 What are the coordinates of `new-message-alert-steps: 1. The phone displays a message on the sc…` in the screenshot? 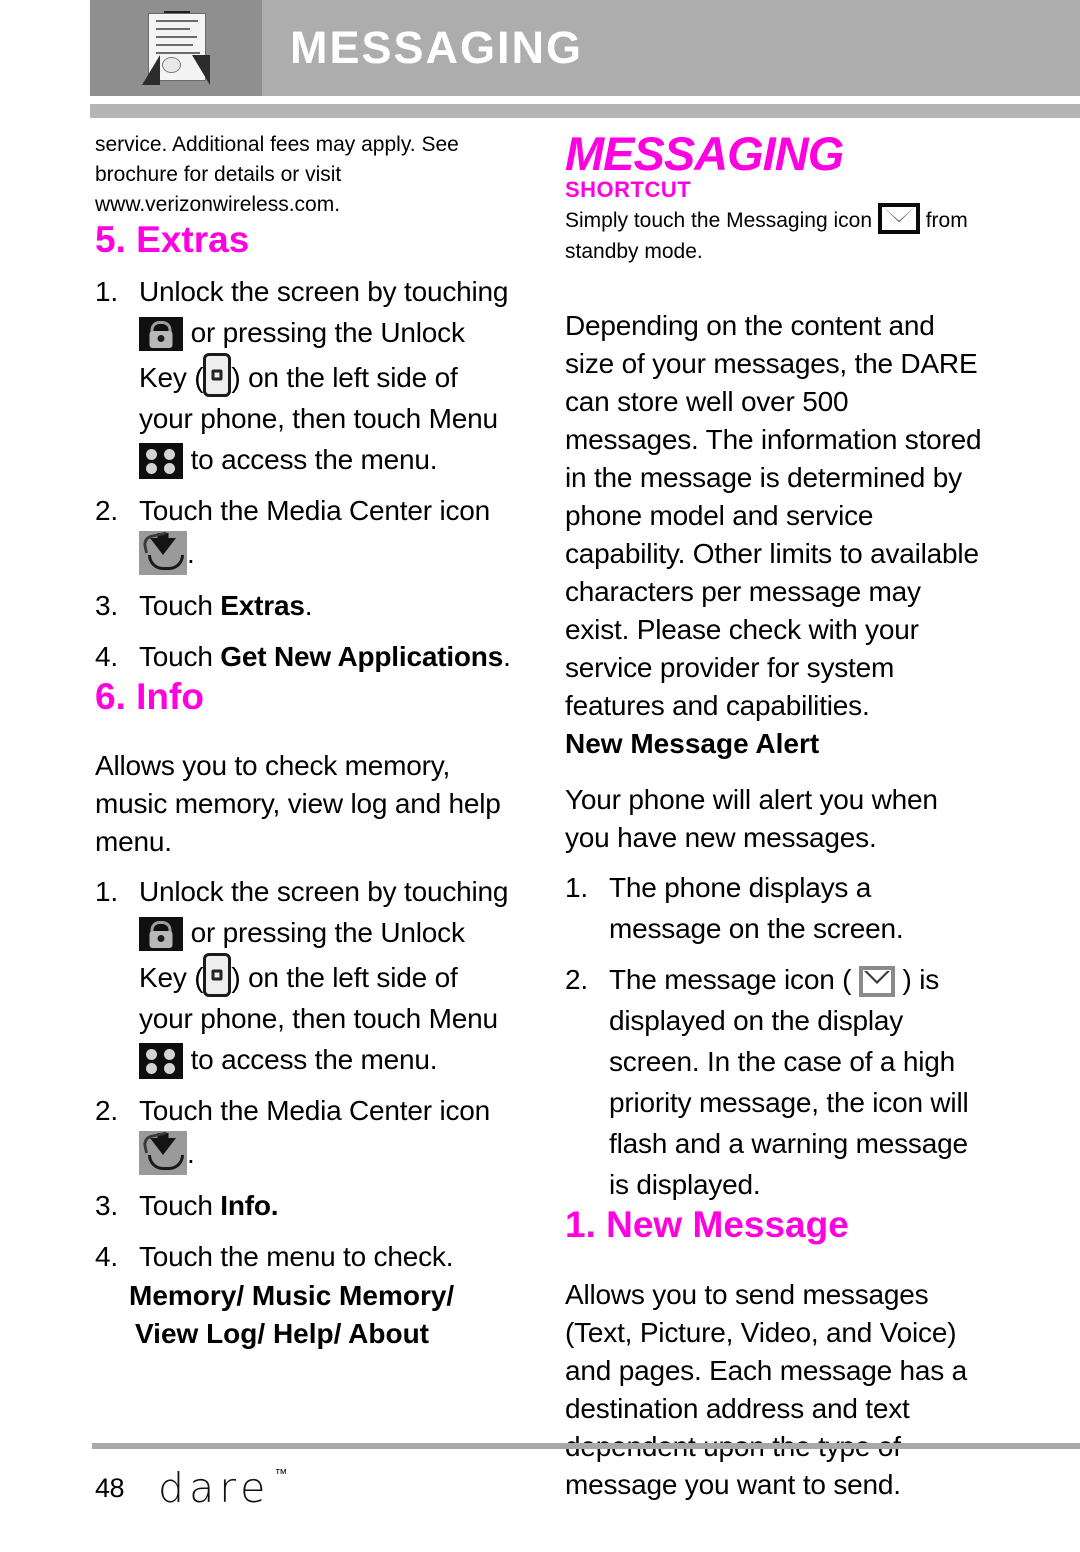 It's located at (775, 1036).